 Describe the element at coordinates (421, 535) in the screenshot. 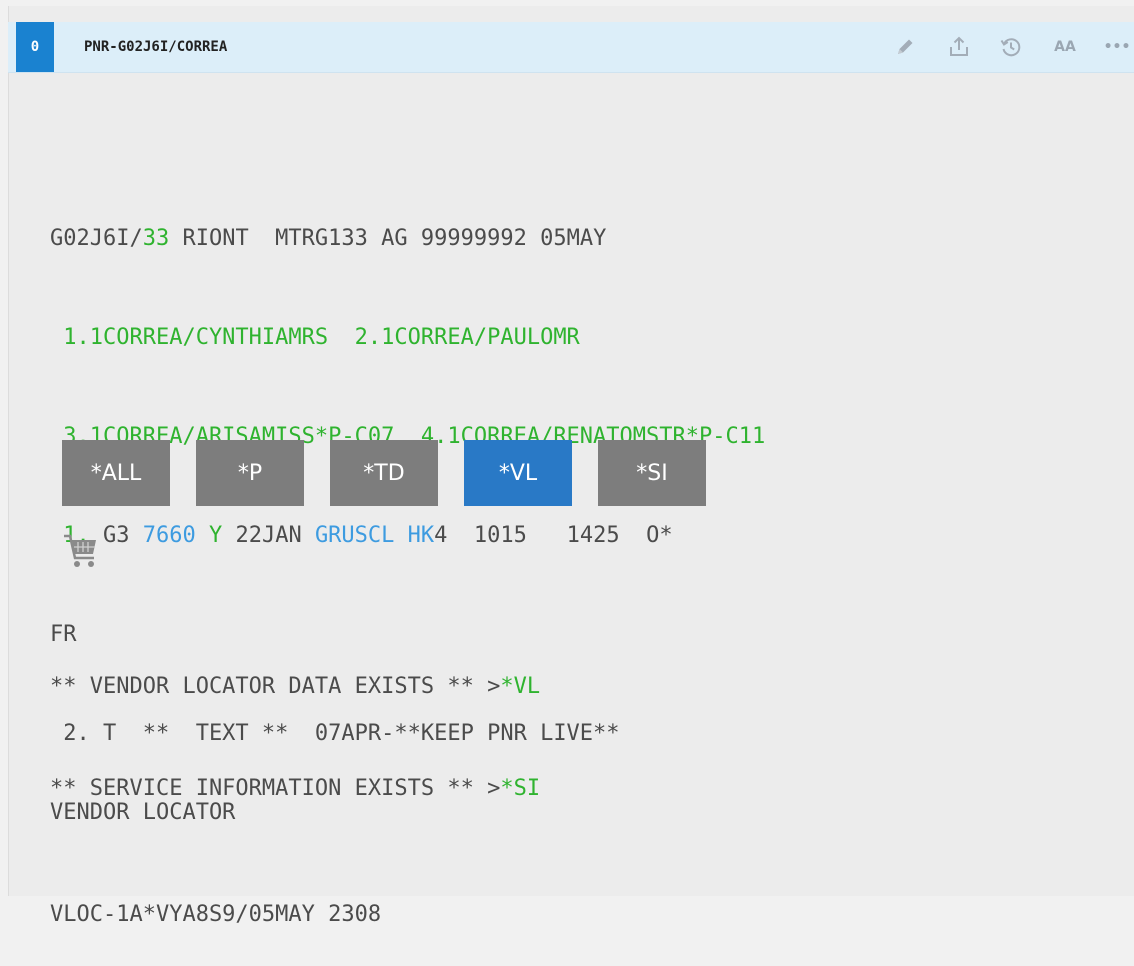

I see `segment-status: HK` at that location.